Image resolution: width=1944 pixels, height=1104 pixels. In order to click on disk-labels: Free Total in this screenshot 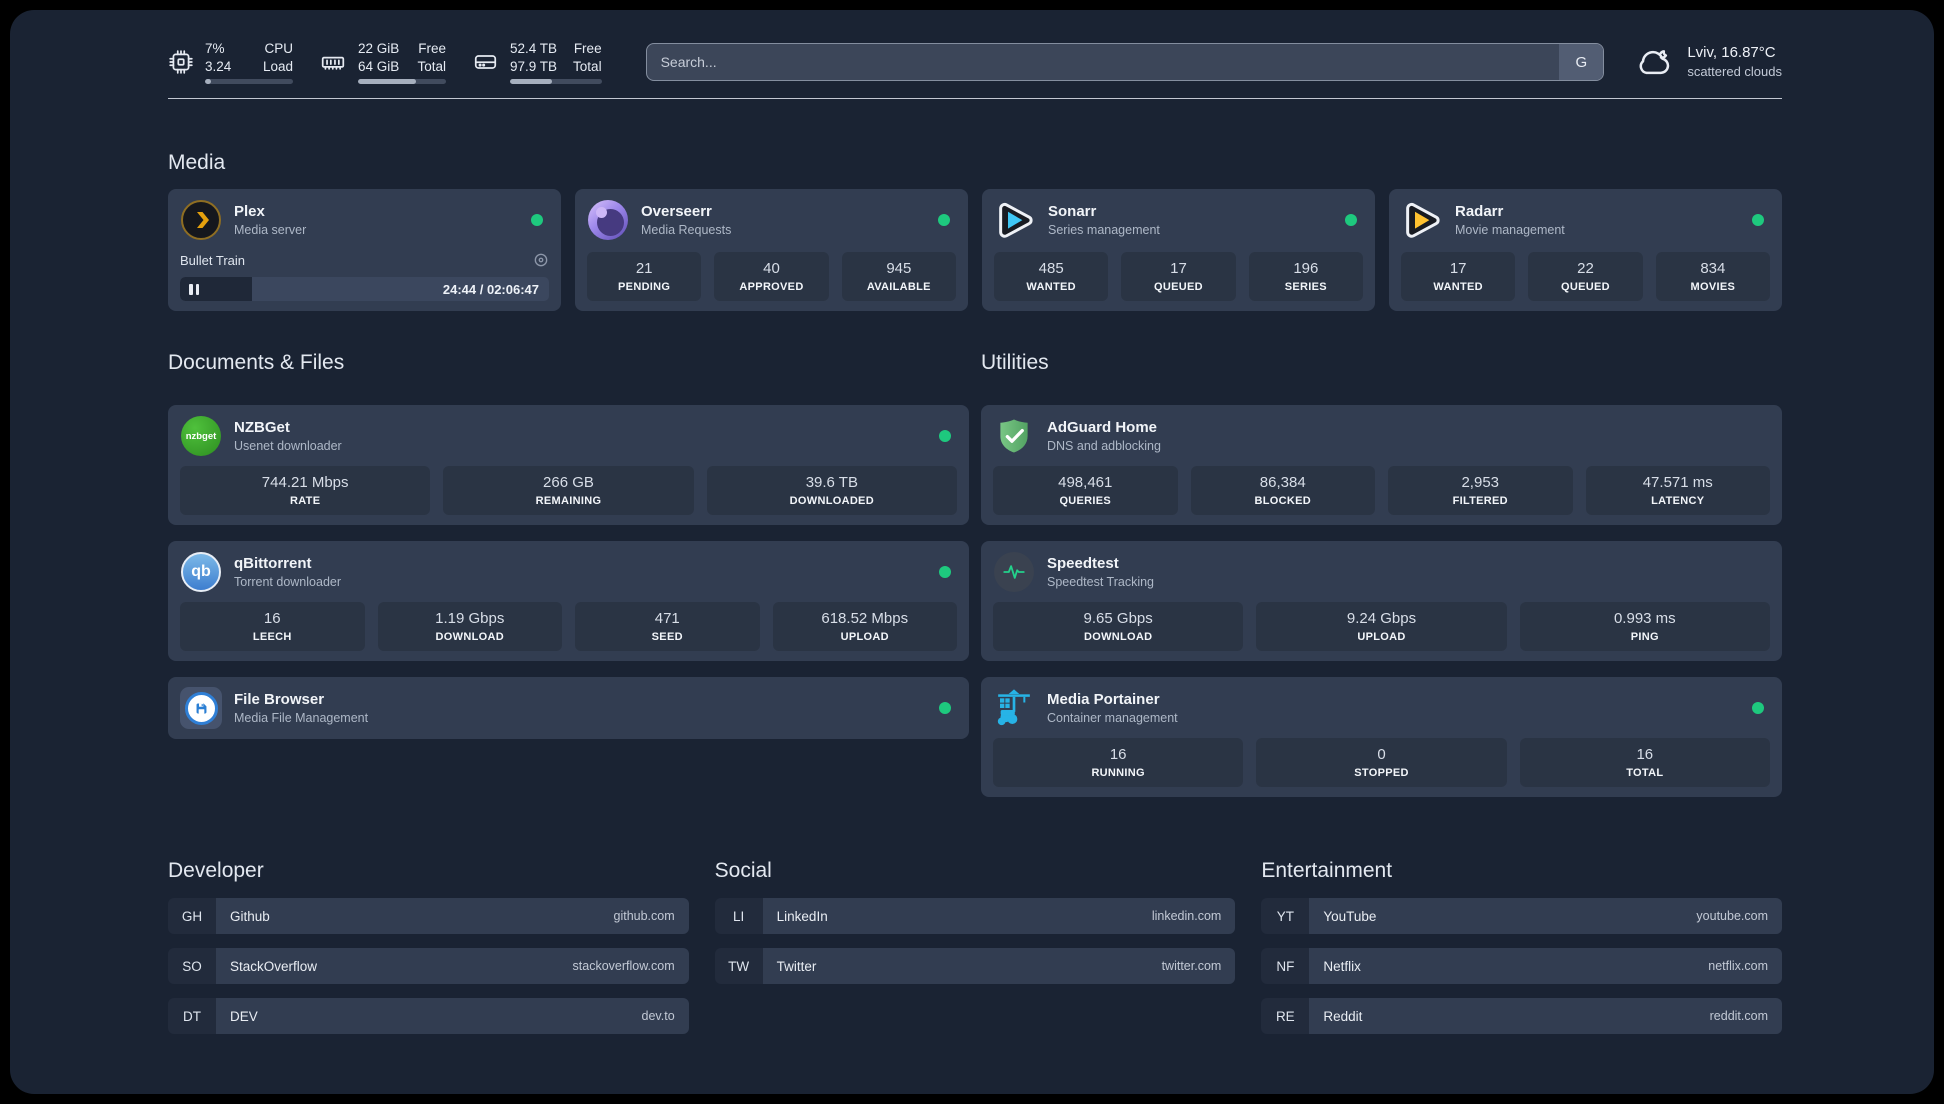, I will do `click(587, 57)`.